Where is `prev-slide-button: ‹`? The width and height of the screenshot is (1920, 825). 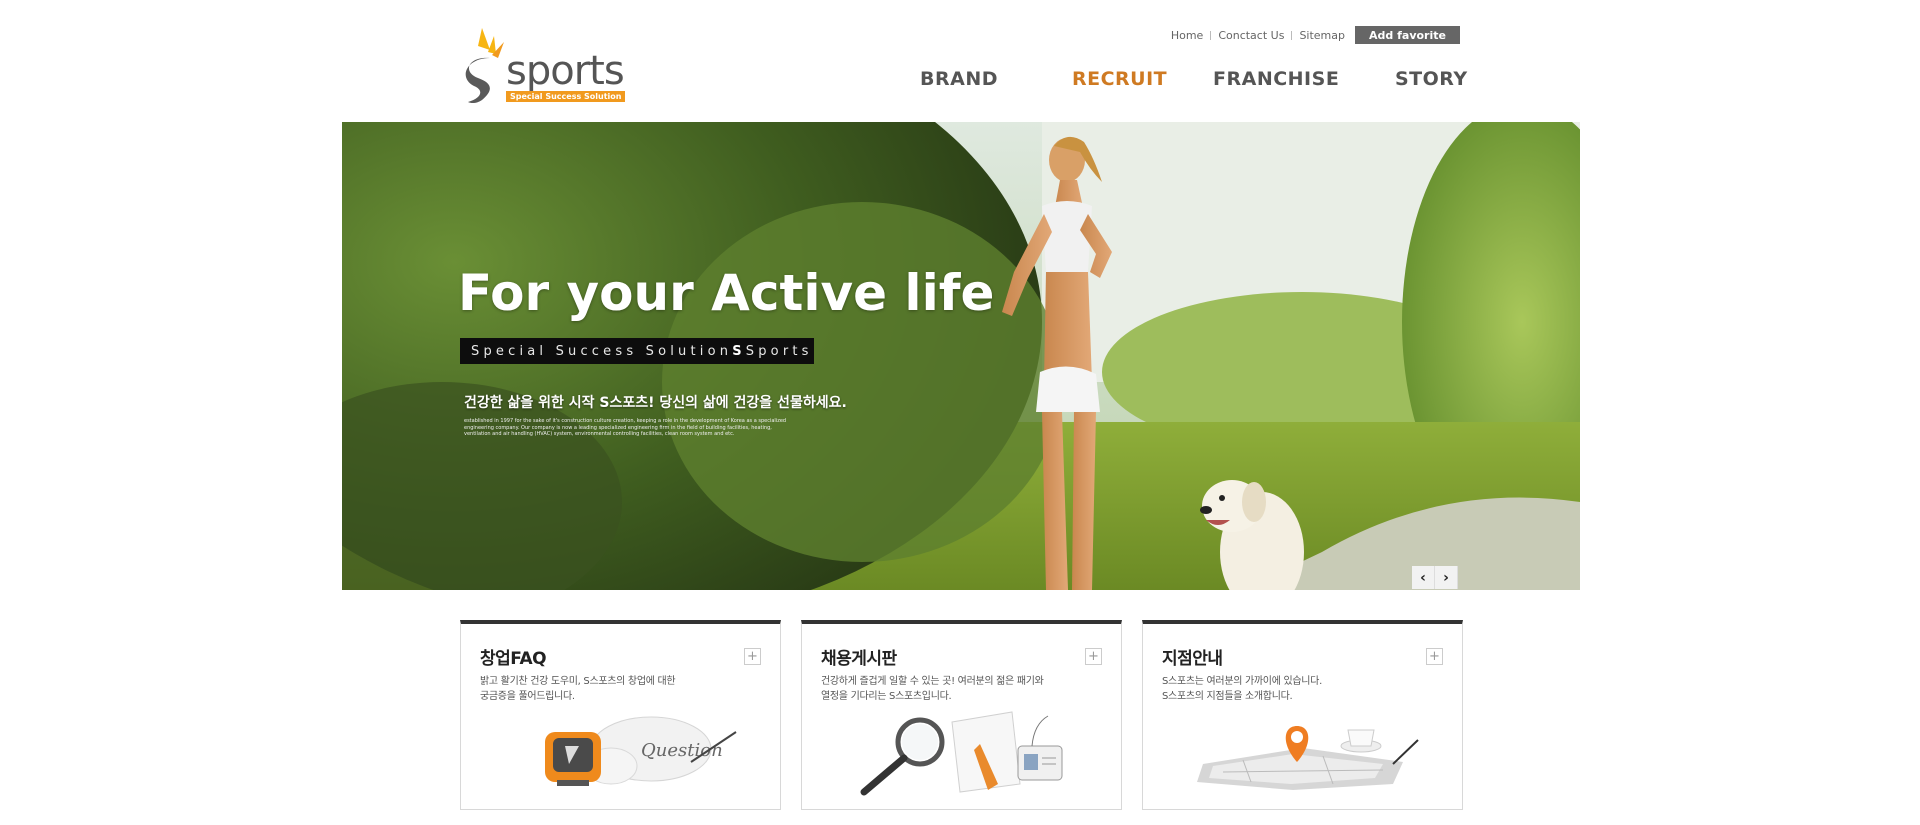 prev-slide-button: ‹ is located at coordinates (1423, 577).